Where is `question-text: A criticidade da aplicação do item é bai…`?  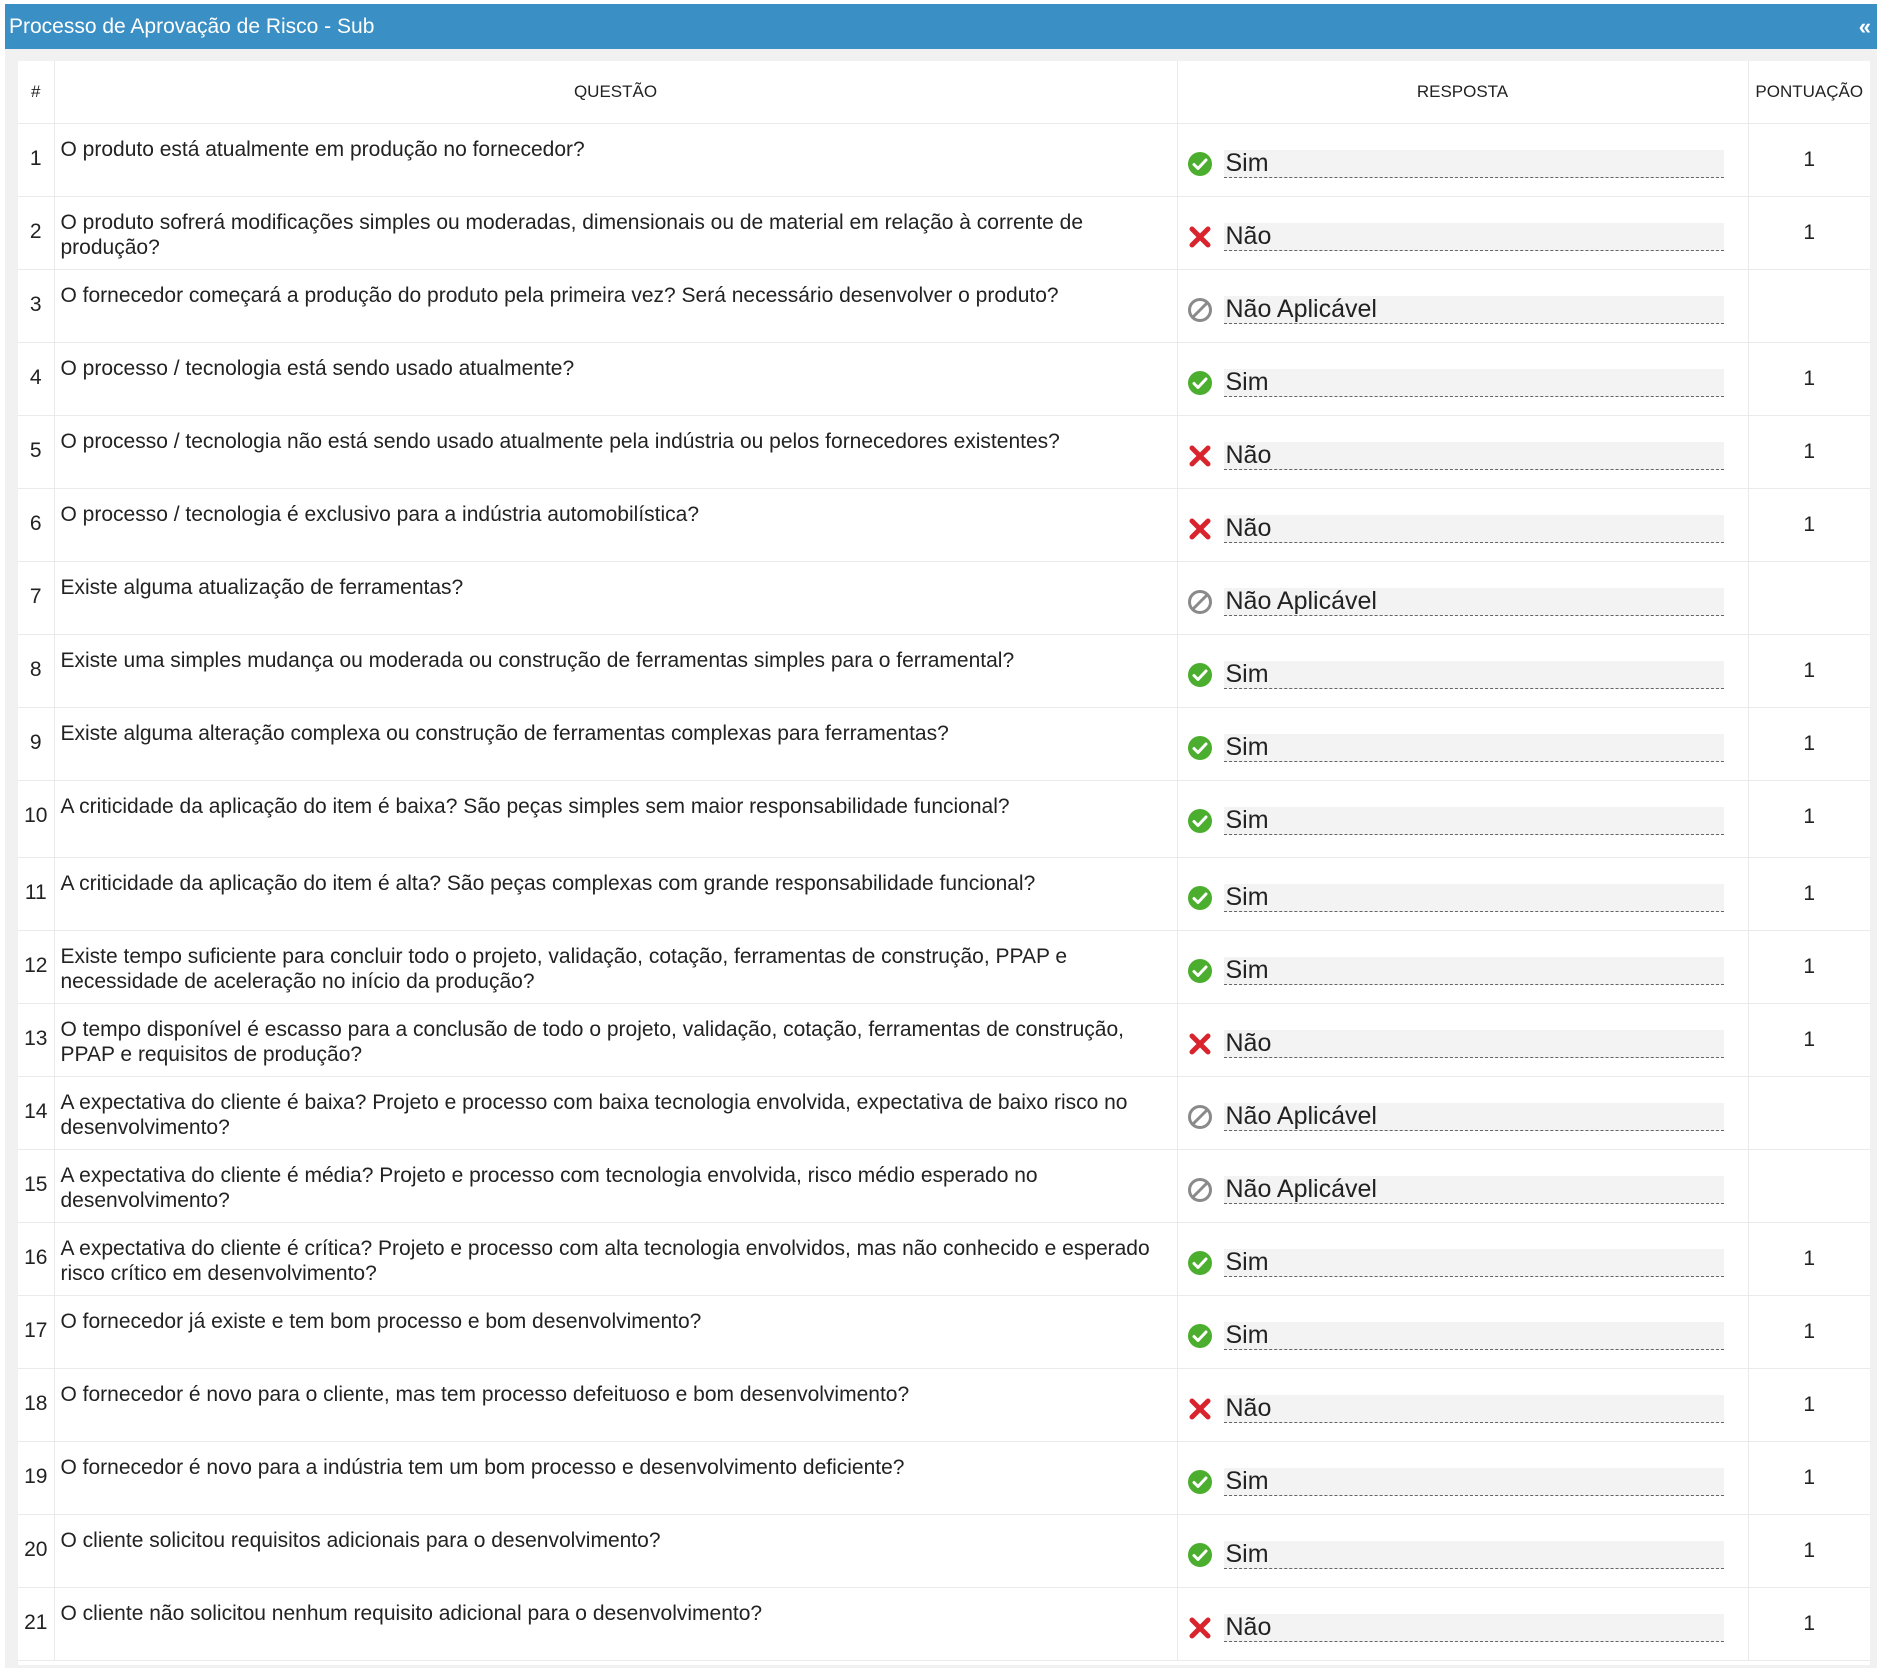 question-text: A criticidade da aplicação do item é bai… is located at coordinates (616, 819).